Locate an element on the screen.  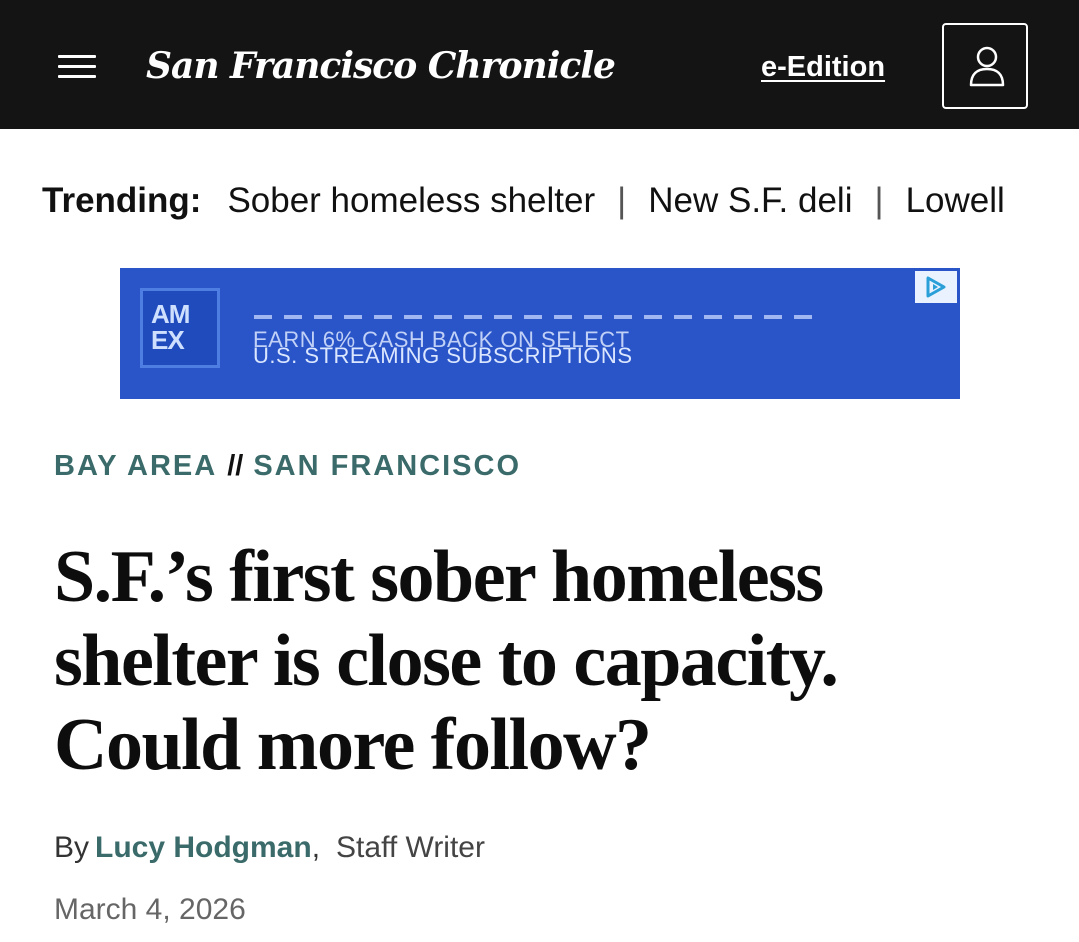
site-header: San Francisco Chronicle e-Edition is located at coordinates (539, 64).